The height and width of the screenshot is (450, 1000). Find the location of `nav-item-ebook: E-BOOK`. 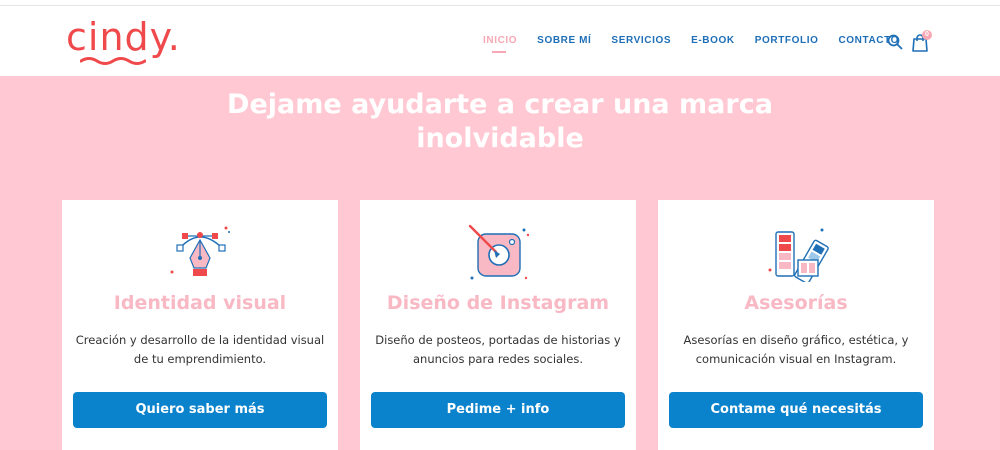

nav-item-ebook: E-BOOK is located at coordinates (713, 40).